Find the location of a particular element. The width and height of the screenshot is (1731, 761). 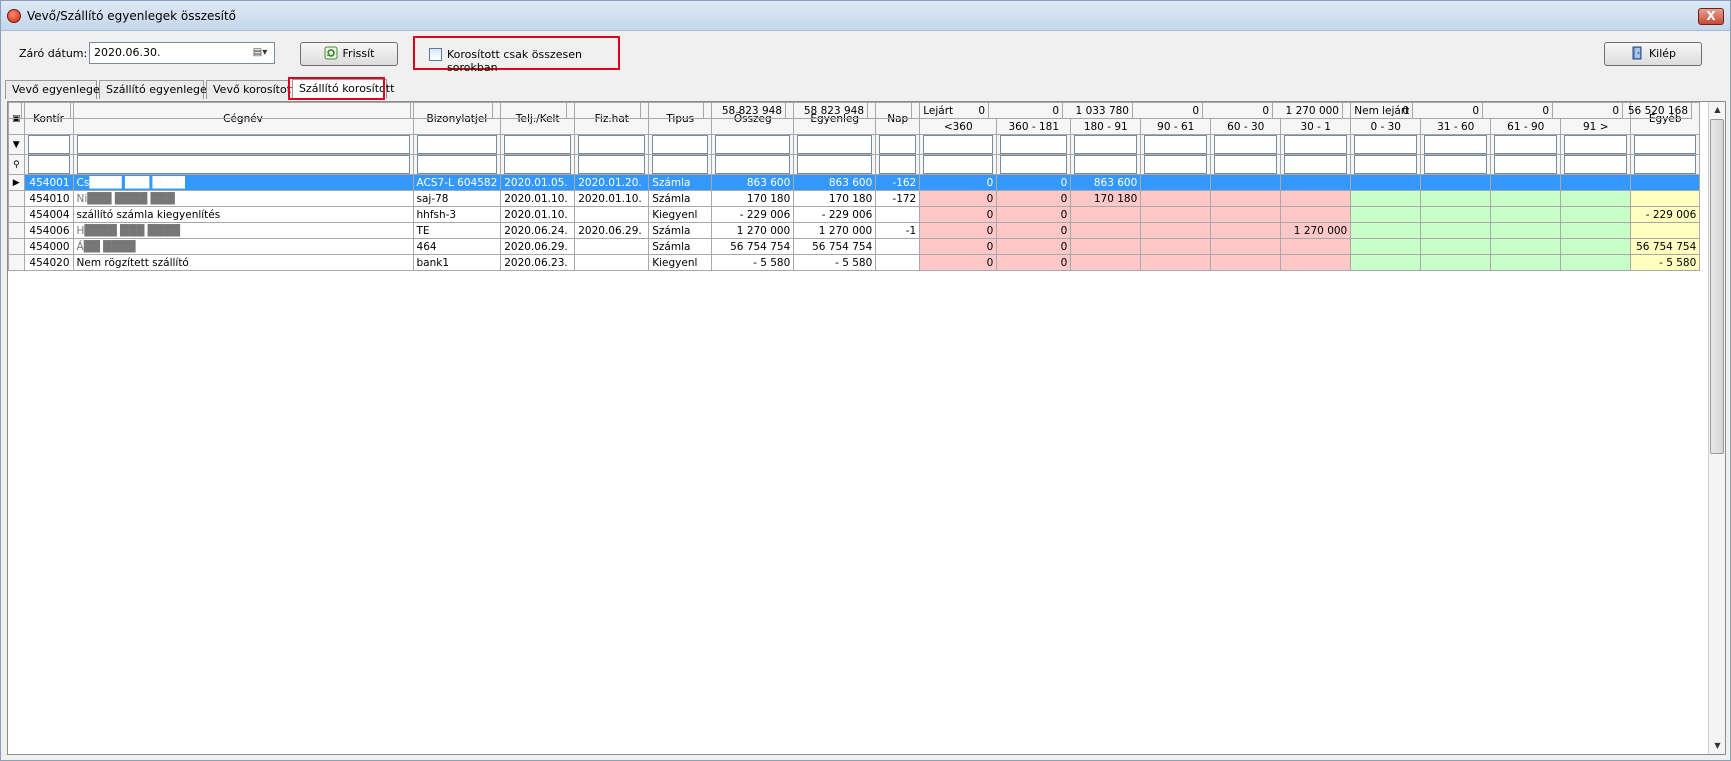

date-value: 2020.06.30. is located at coordinates (127, 52).